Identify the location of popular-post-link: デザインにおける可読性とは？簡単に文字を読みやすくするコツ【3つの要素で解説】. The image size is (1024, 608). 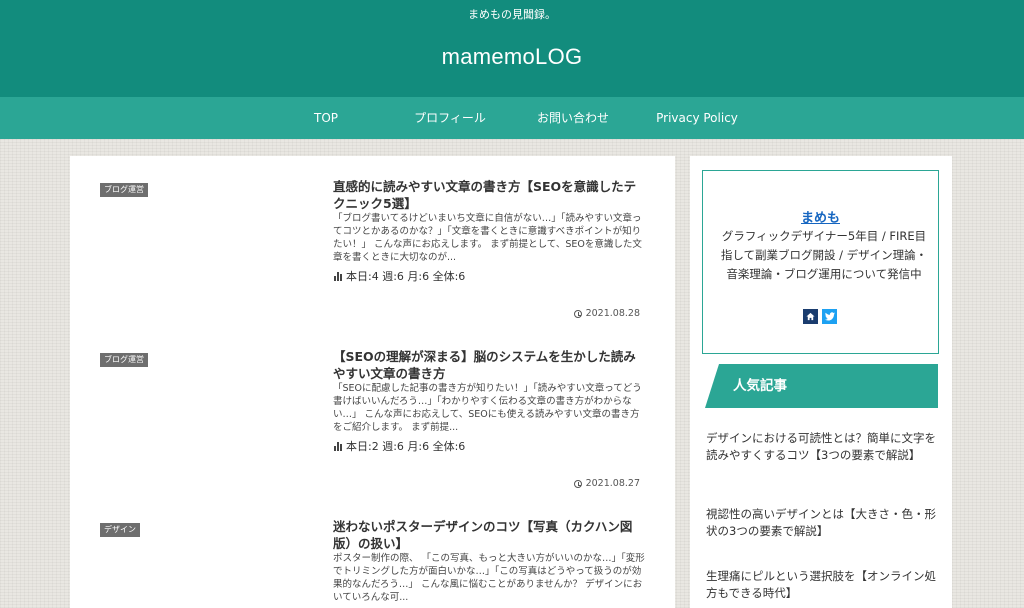
(824, 446).